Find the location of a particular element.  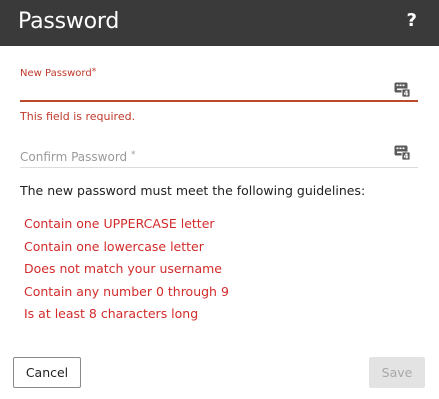

rule-item: Does not match your username is located at coordinates (123, 268).